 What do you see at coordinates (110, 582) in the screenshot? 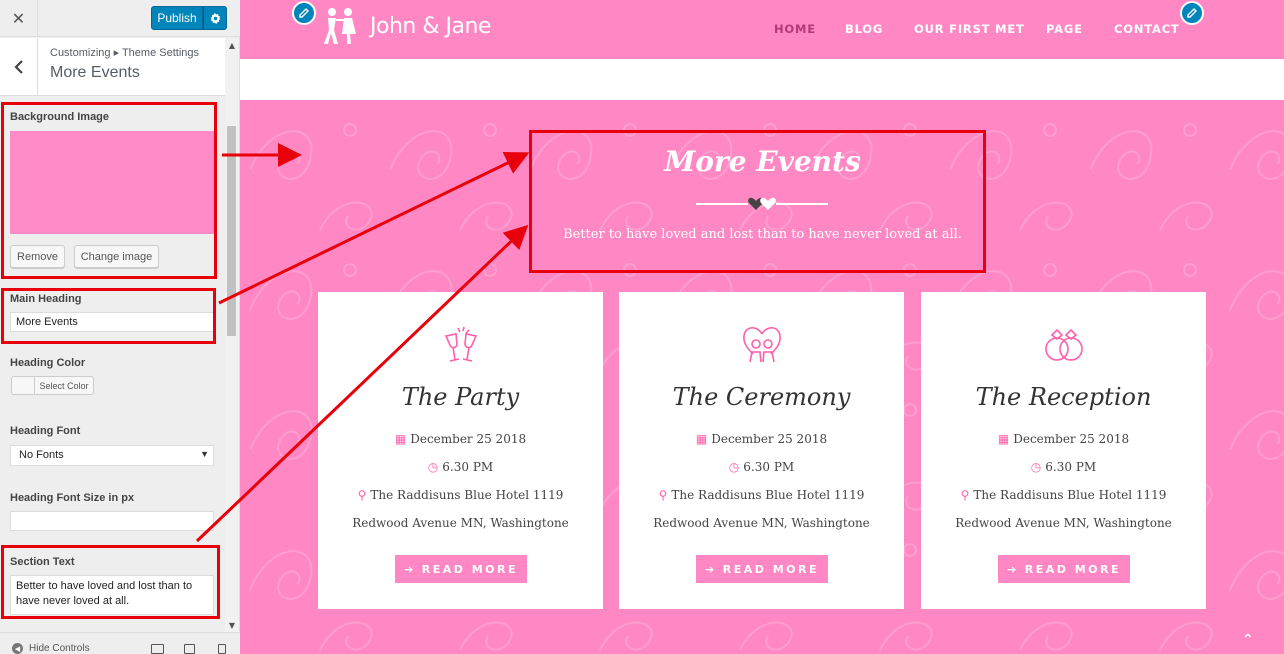
I see `highlight-box-section-text` at bounding box center [110, 582].